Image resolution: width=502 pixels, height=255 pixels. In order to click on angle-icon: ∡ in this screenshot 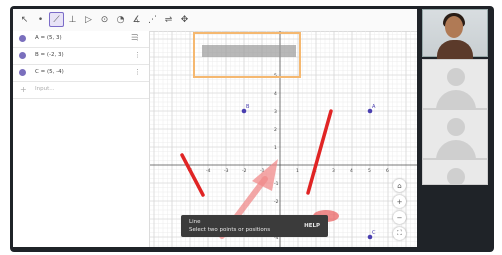, I will do `click(136, 19)`.